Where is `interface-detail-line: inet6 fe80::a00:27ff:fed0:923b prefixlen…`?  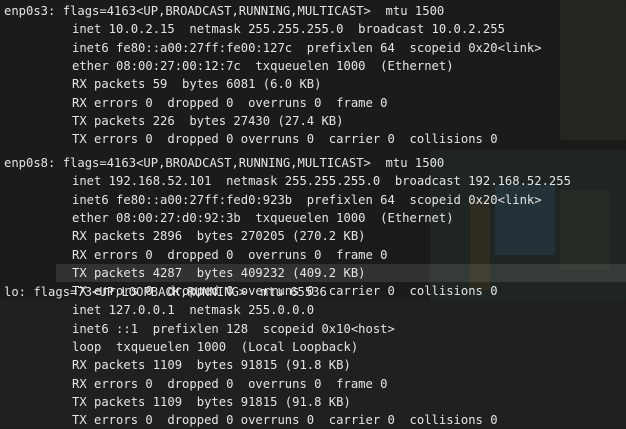 interface-detail-line: inet6 fe80::a00:27ff:fed0:923b prefixlen… is located at coordinates (307, 199).